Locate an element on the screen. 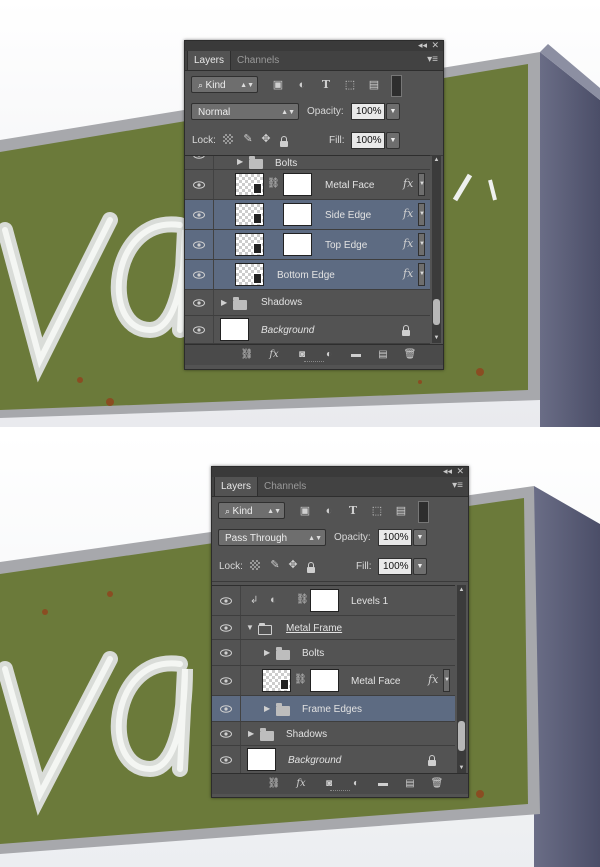  layer-row: Side Edge fx ▼ is located at coordinates (307, 215).